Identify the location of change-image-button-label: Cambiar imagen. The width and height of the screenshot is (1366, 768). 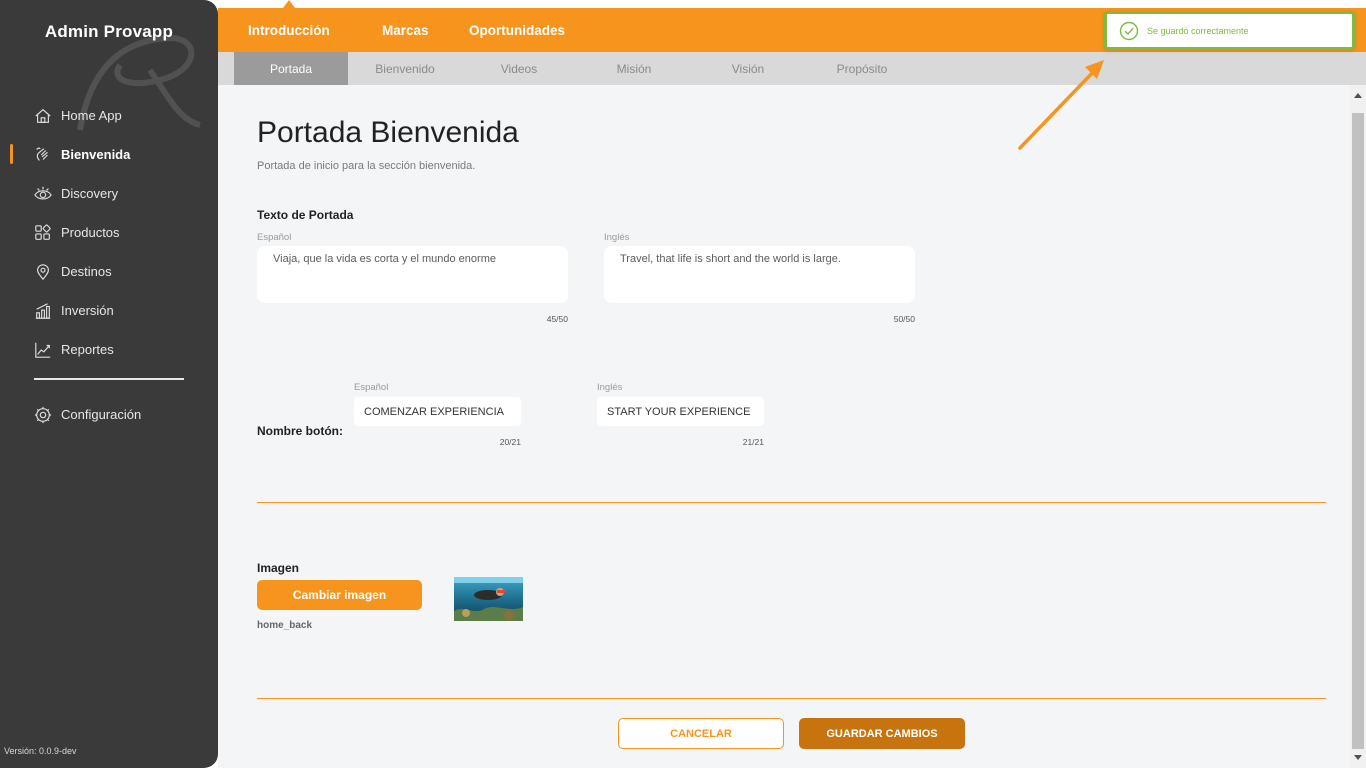
(339, 595).